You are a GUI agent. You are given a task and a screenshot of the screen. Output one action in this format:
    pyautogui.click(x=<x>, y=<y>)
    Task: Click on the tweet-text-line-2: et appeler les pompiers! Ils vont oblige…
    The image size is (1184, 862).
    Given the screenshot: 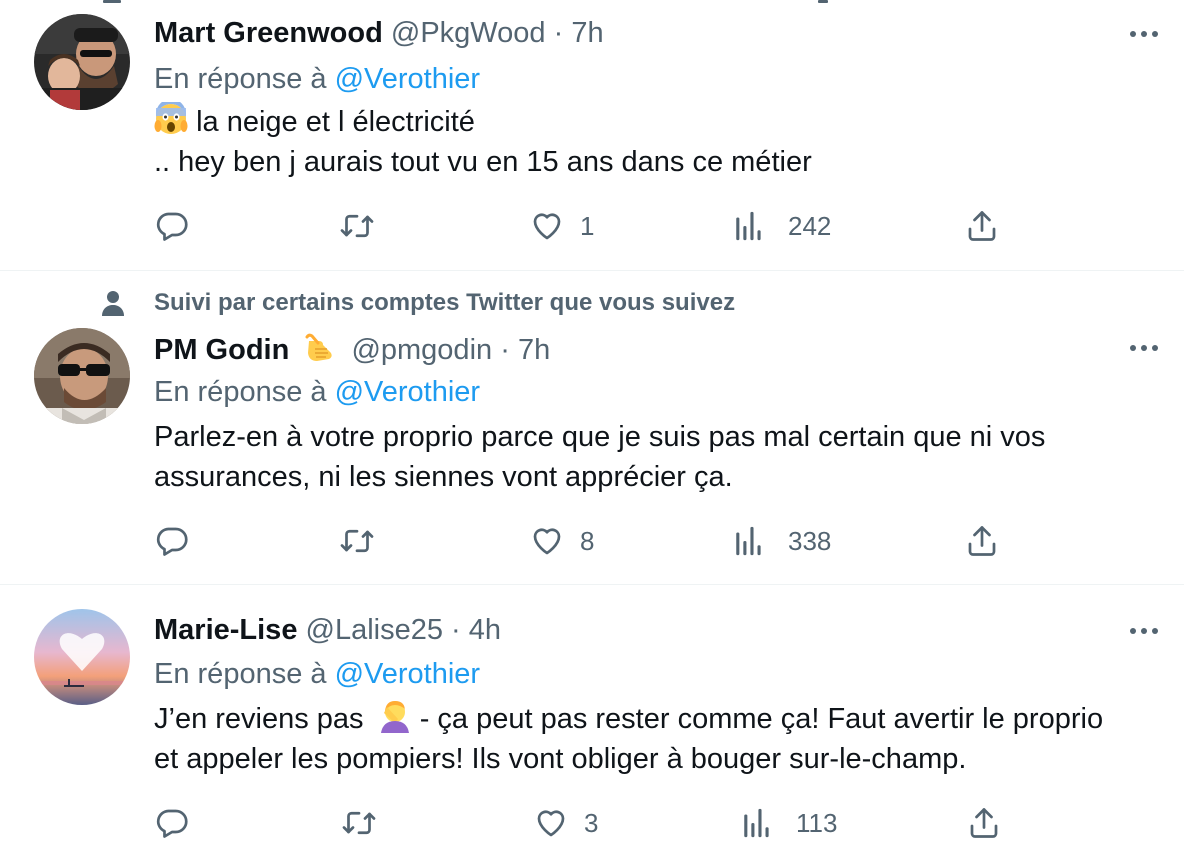 What is the action you would take?
    pyautogui.click(x=560, y=759)
    